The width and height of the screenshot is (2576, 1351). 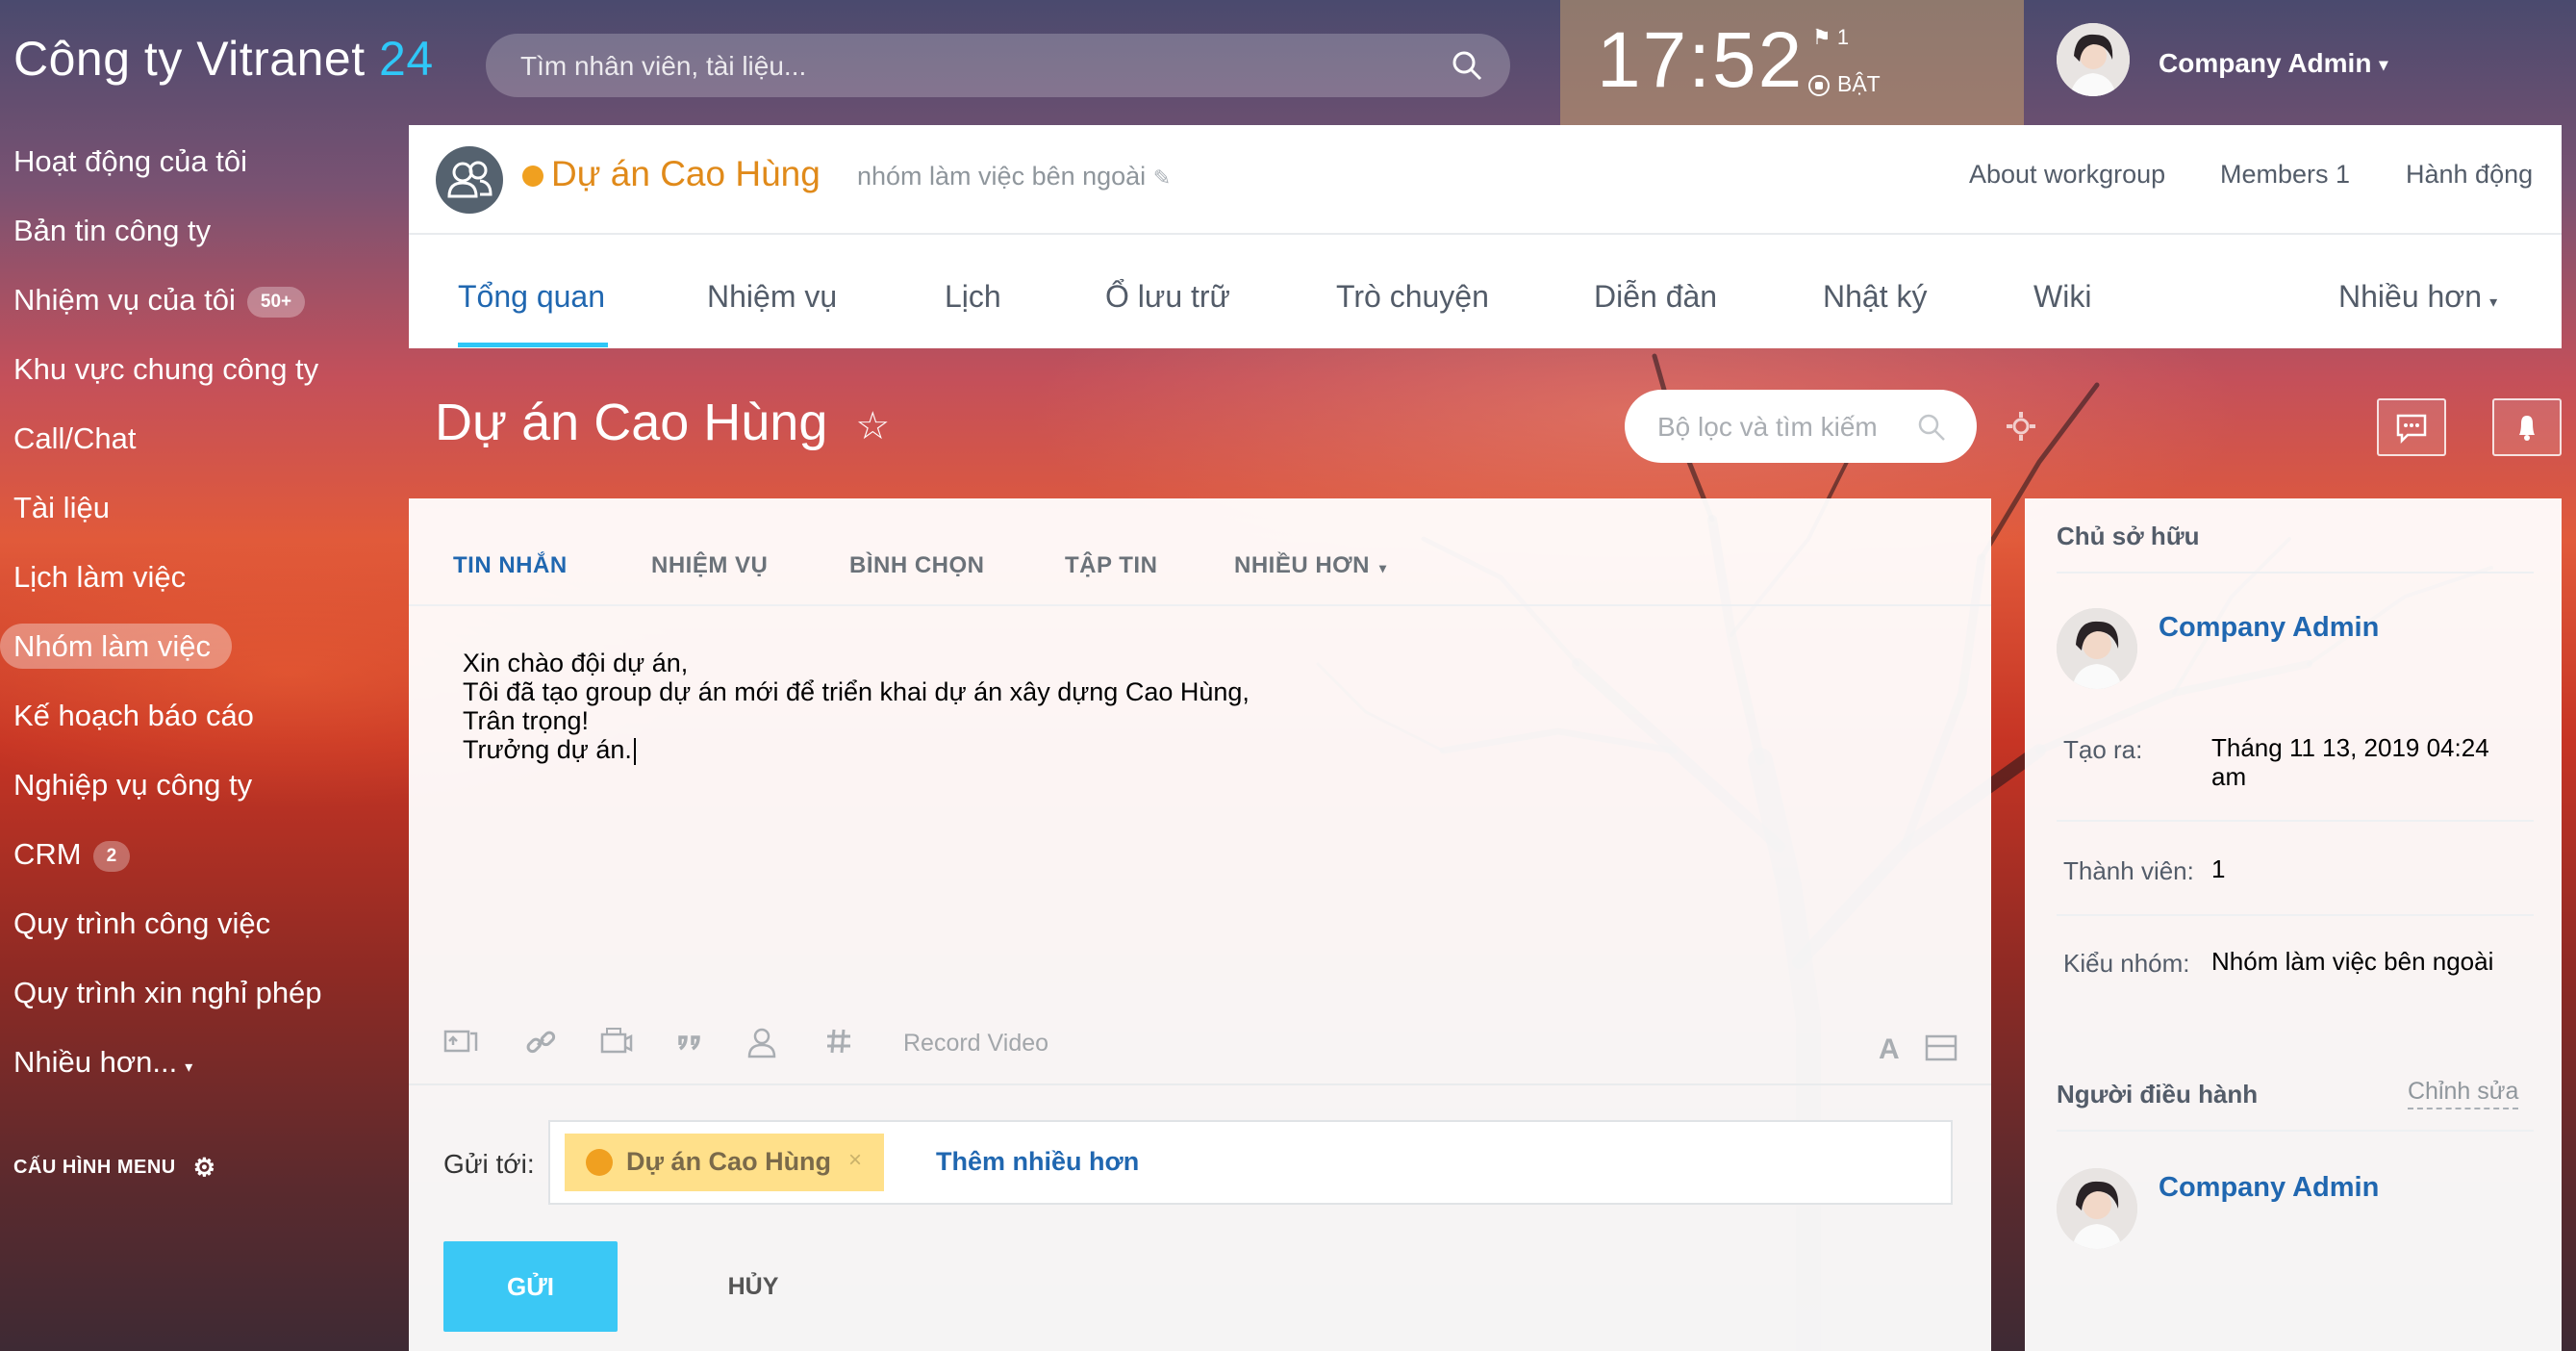 I want to click on tab-forum: Diễn đàn, so click(x=1656, y=297).